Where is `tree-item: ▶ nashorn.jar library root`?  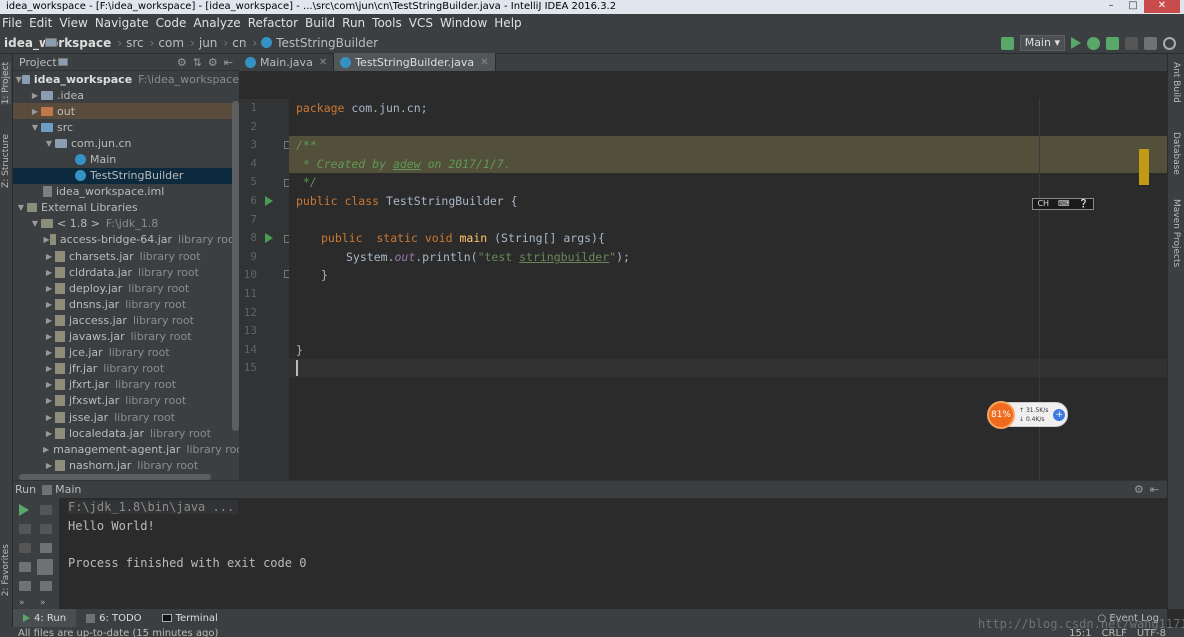
tree-item: ▶ nashorn.jar library root is located at coordinates (126, 465).